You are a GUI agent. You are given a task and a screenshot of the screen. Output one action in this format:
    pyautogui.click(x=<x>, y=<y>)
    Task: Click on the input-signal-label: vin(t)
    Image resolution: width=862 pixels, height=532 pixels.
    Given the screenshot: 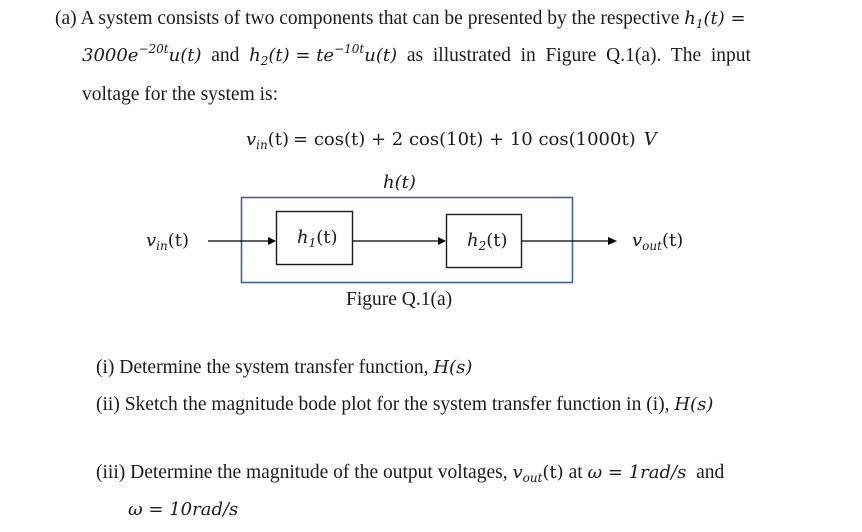 What is the action you would take?
    pyautogui.click(x=168, y=241)
    